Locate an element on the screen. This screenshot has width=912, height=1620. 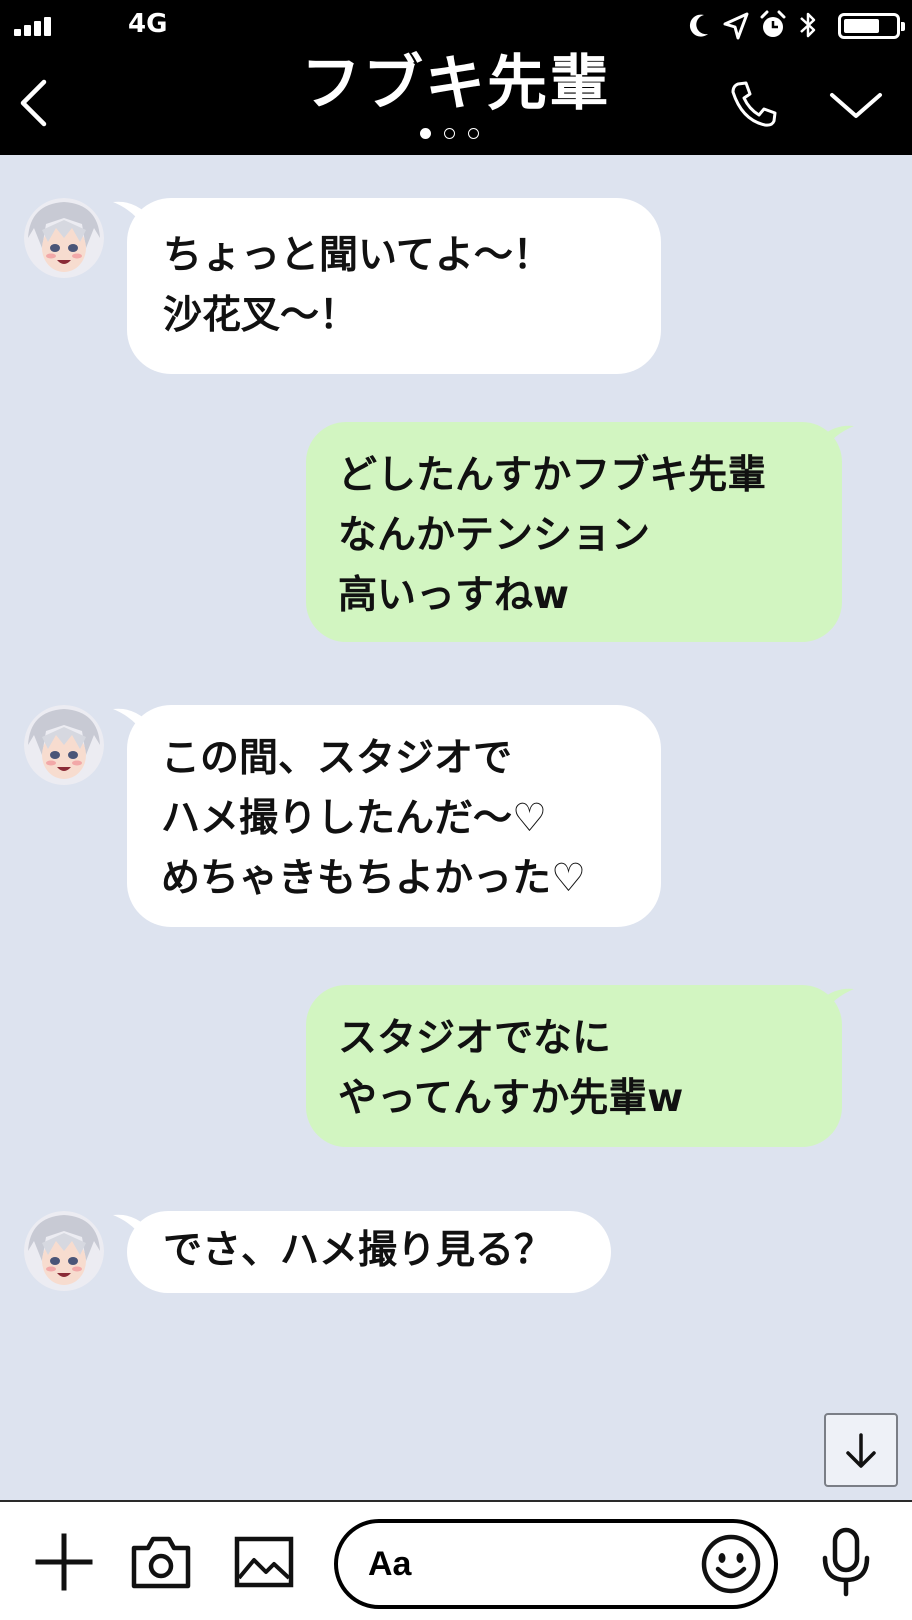
message-text: 高いっすねw is located at coordinates (454, 595).